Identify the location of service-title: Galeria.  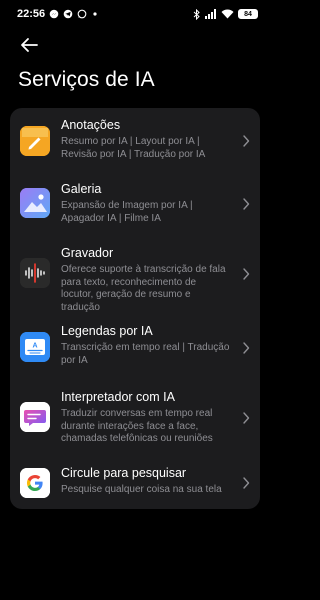
(81, 189).